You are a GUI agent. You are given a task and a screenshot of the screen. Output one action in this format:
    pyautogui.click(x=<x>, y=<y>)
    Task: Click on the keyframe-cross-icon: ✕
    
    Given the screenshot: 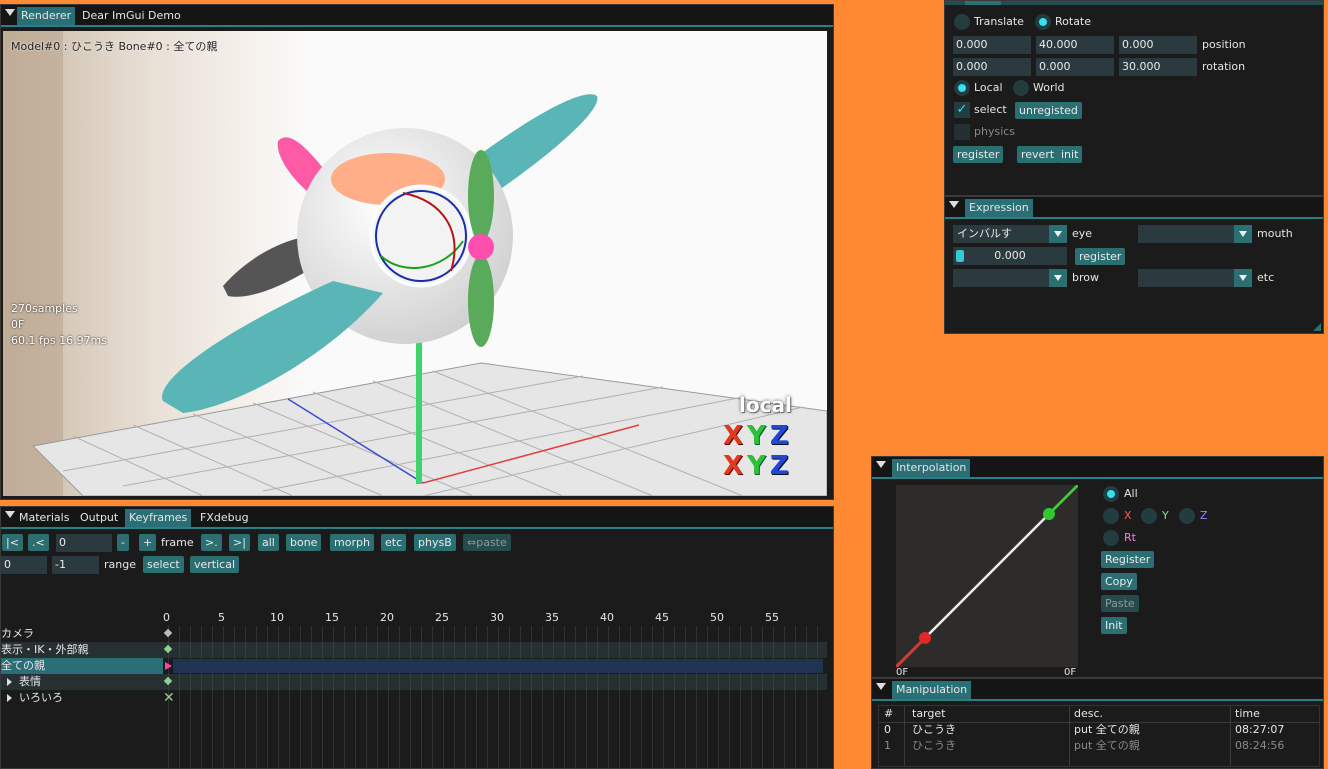 What is the action you would take?
    pyautogui.click(x=169, y=698)
    